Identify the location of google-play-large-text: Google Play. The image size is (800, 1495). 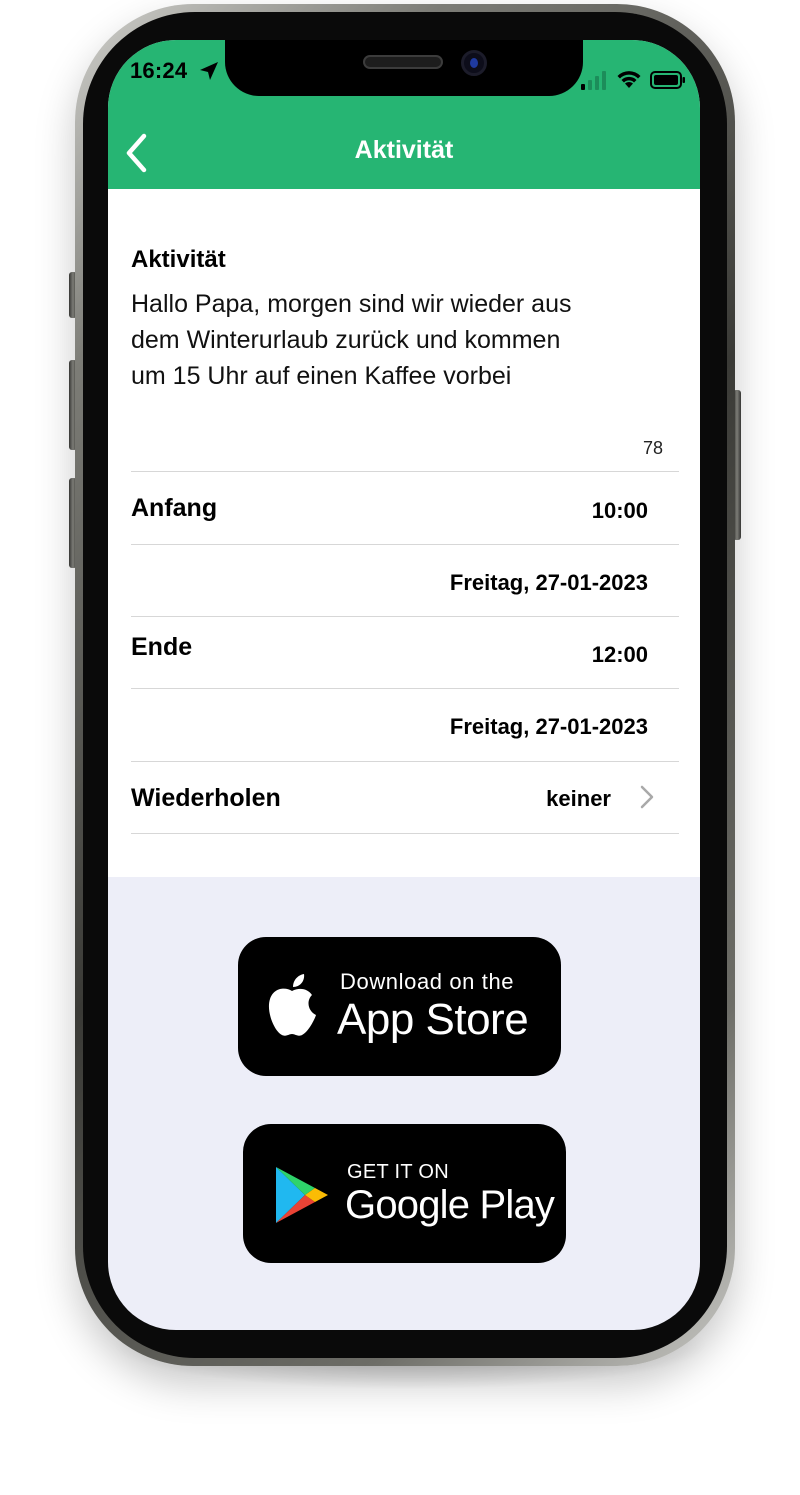
(450, 1205).